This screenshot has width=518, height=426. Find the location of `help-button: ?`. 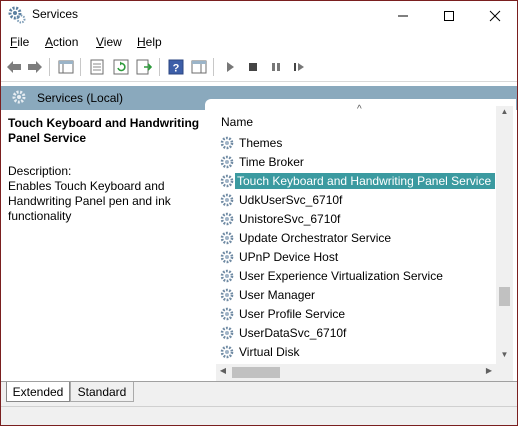

help-button: ? is located at coordinates (176, 67).